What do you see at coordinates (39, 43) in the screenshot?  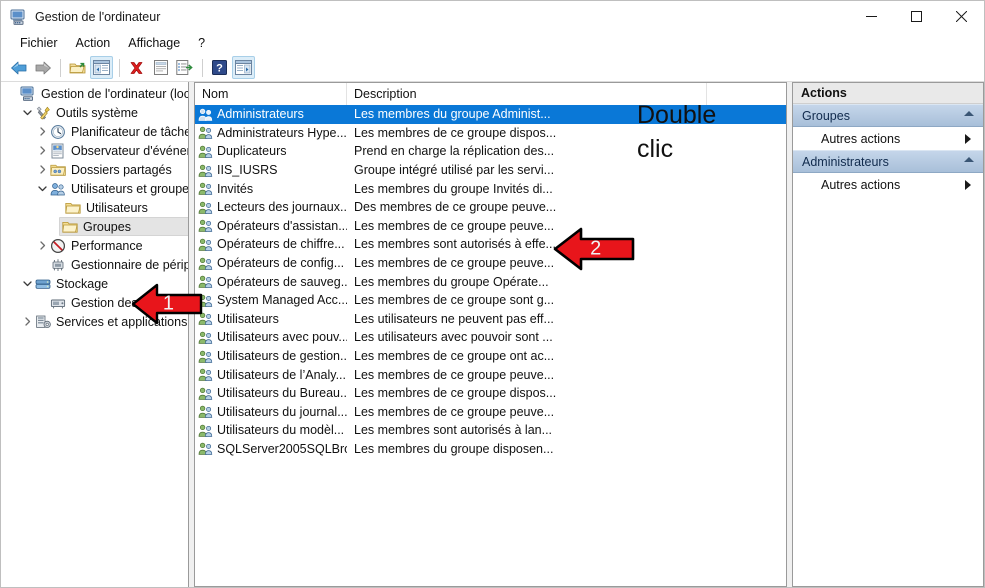 I see `menu-fichier: Fichier` at bounding box center [39, 43].